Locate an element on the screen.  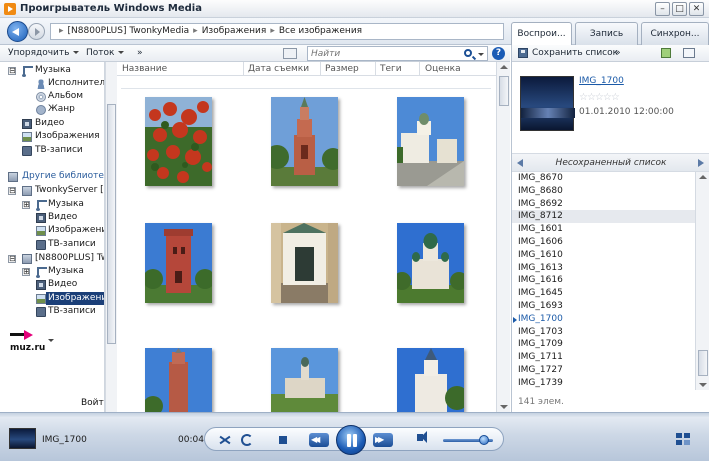
playlist-item: IMG_1601 is located at coordinates (603, 229).